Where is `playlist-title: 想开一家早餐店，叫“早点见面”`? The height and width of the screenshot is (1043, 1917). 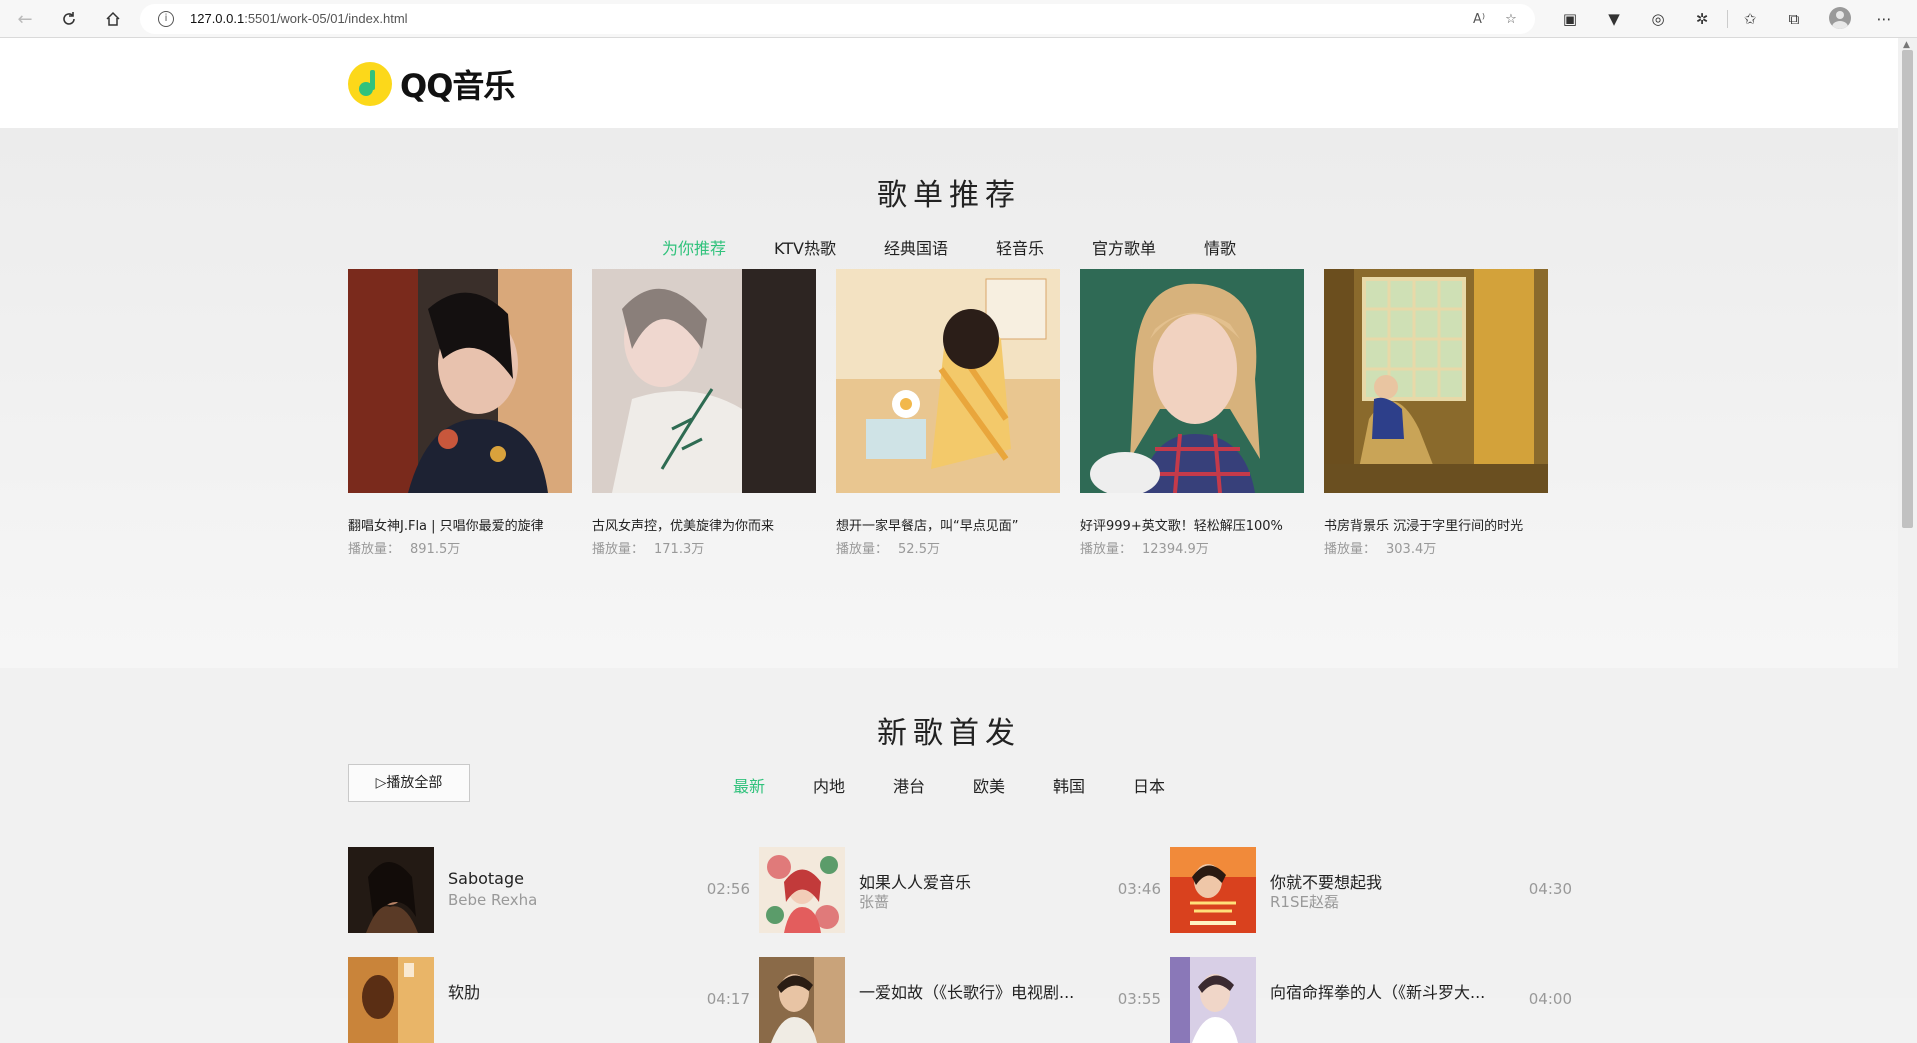
playlist-title: 想开一家早餐店，叫“早点见面” is located at coordinates (948, 524).